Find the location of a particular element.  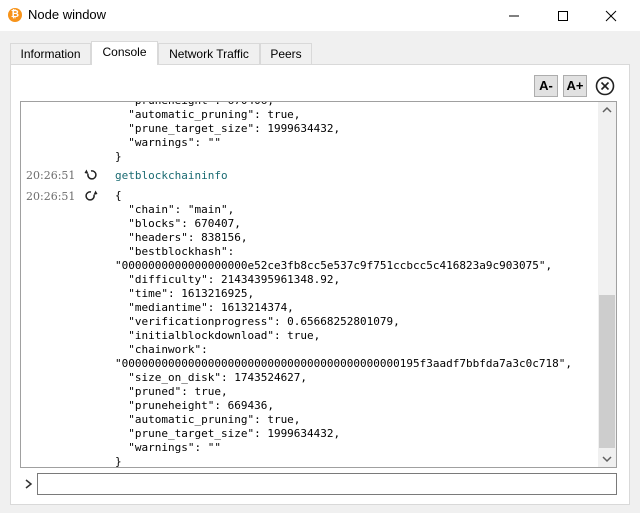

previous-output-line: "warnings": "" is located at coordinates (168, 142).